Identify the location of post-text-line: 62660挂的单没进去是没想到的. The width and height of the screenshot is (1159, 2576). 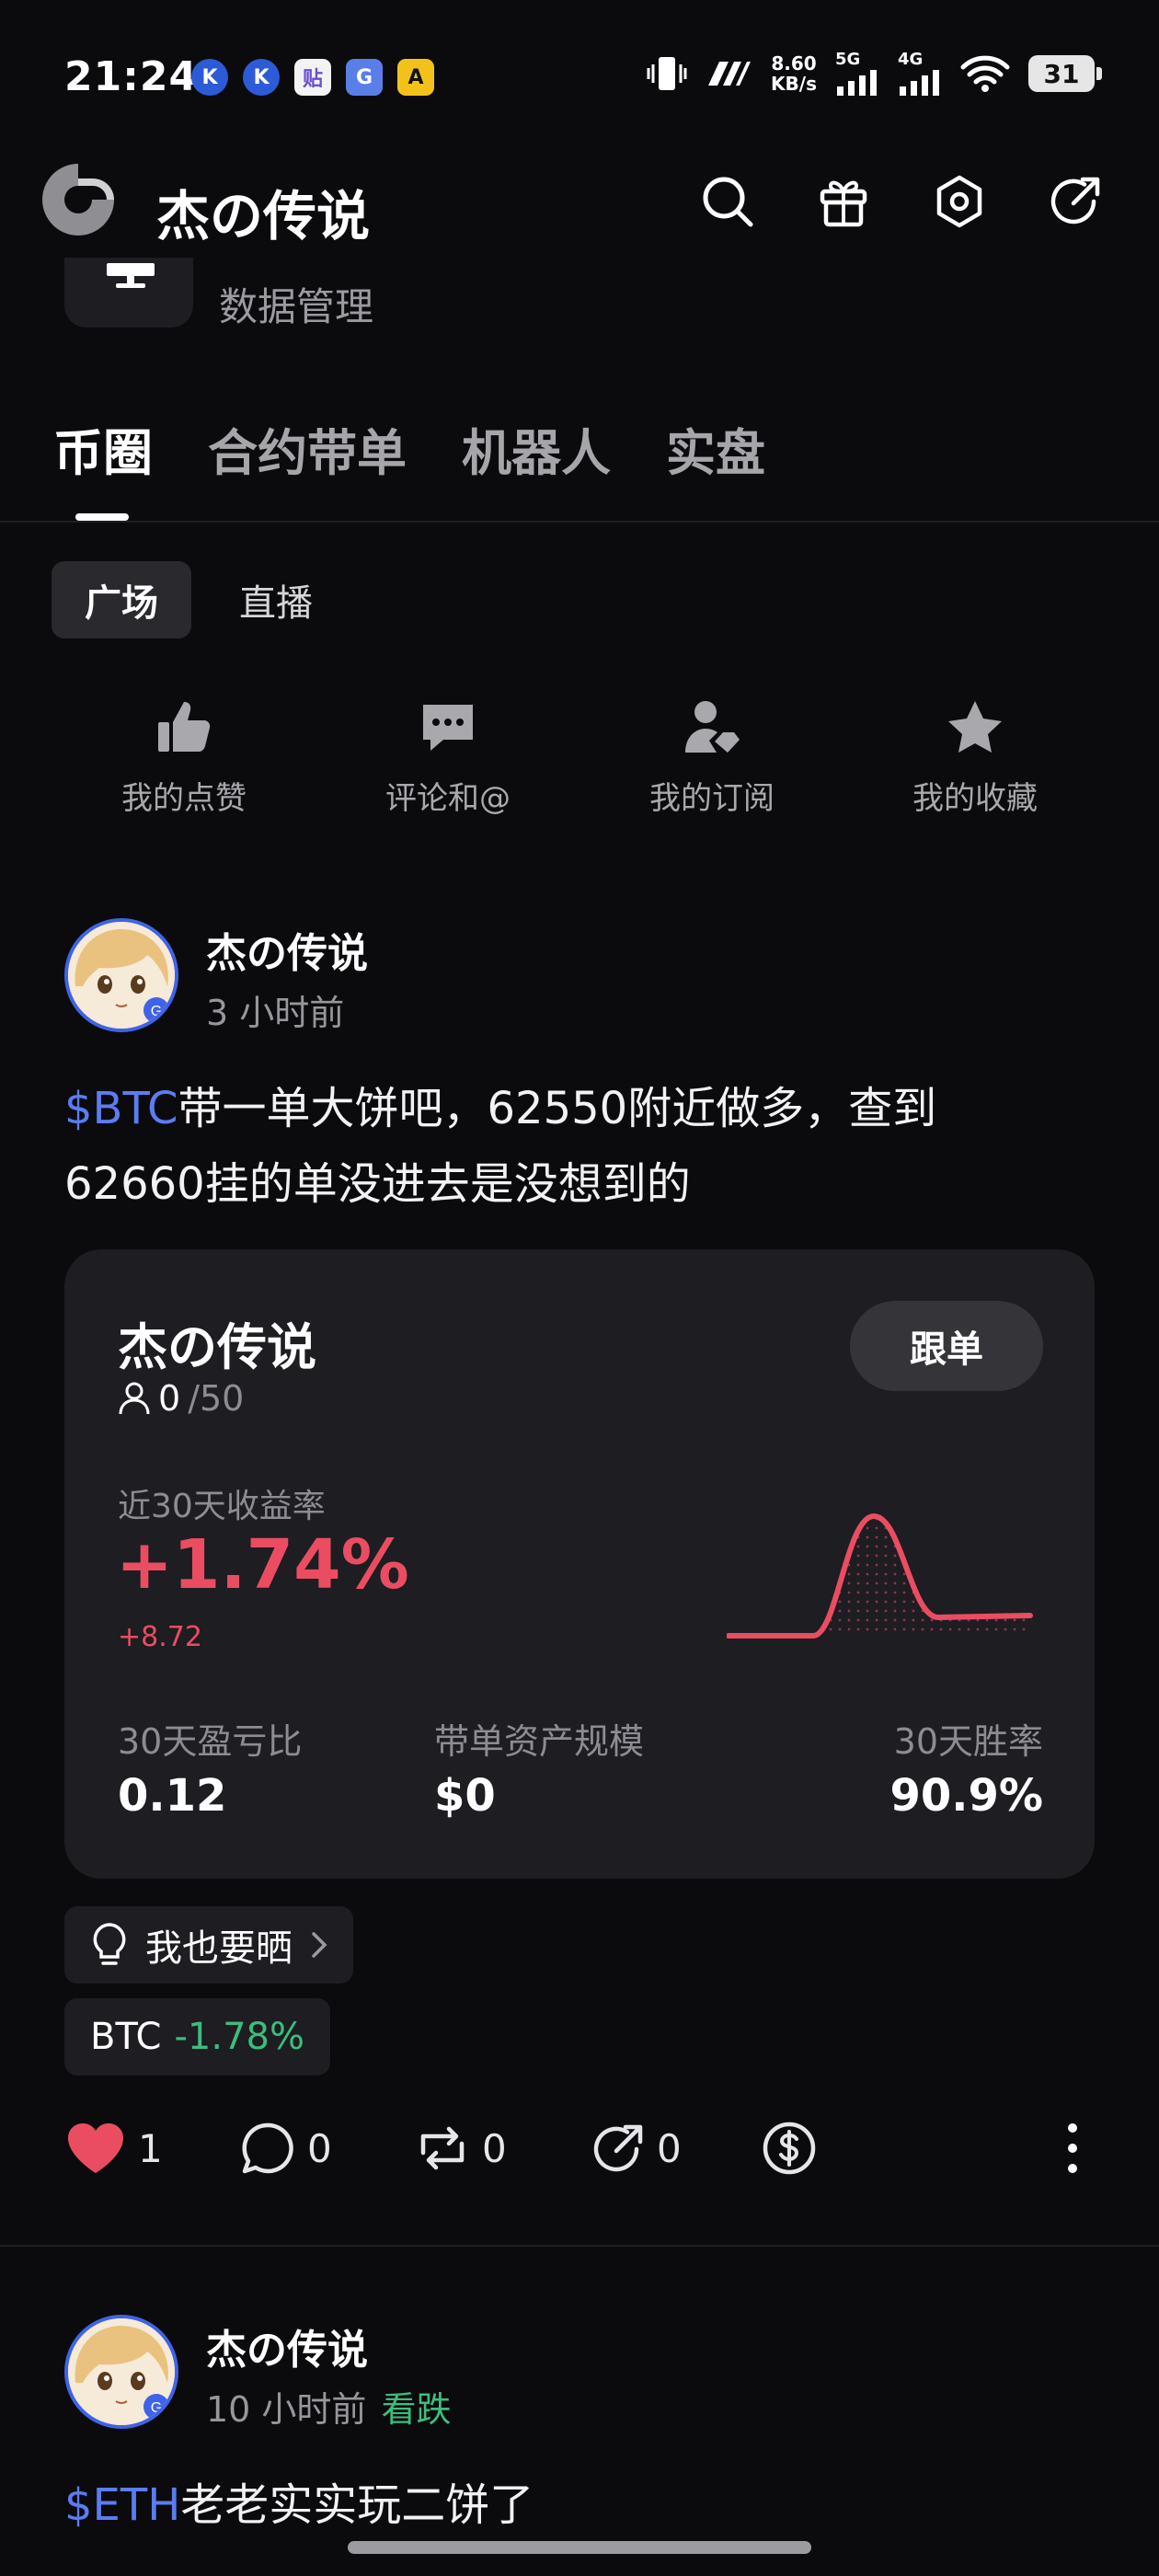
(377, 1184).